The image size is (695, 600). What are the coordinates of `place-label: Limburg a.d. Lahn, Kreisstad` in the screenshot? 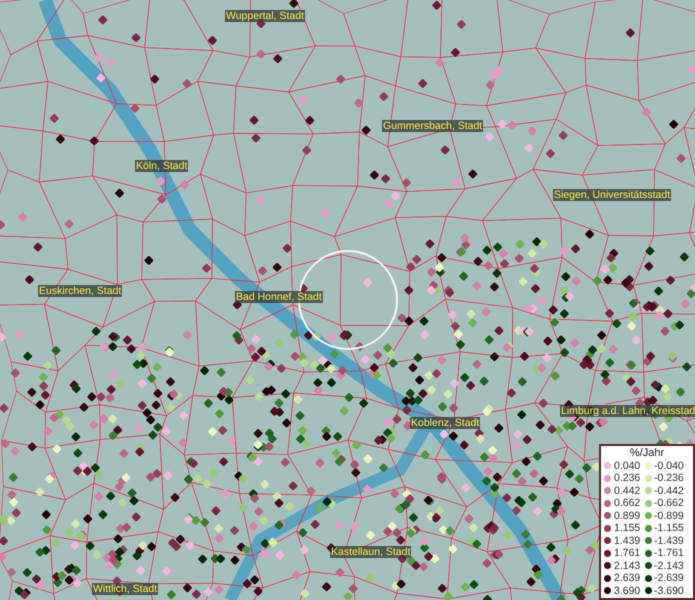 It's located at (627, 411).